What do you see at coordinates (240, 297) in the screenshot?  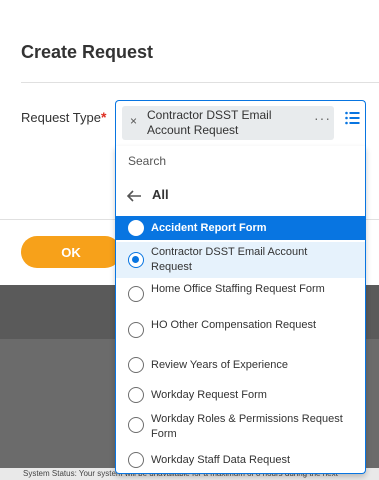 I see `option-home-office-staffing: Home Office Staffing Request Form` at bounding box center [240, 297].